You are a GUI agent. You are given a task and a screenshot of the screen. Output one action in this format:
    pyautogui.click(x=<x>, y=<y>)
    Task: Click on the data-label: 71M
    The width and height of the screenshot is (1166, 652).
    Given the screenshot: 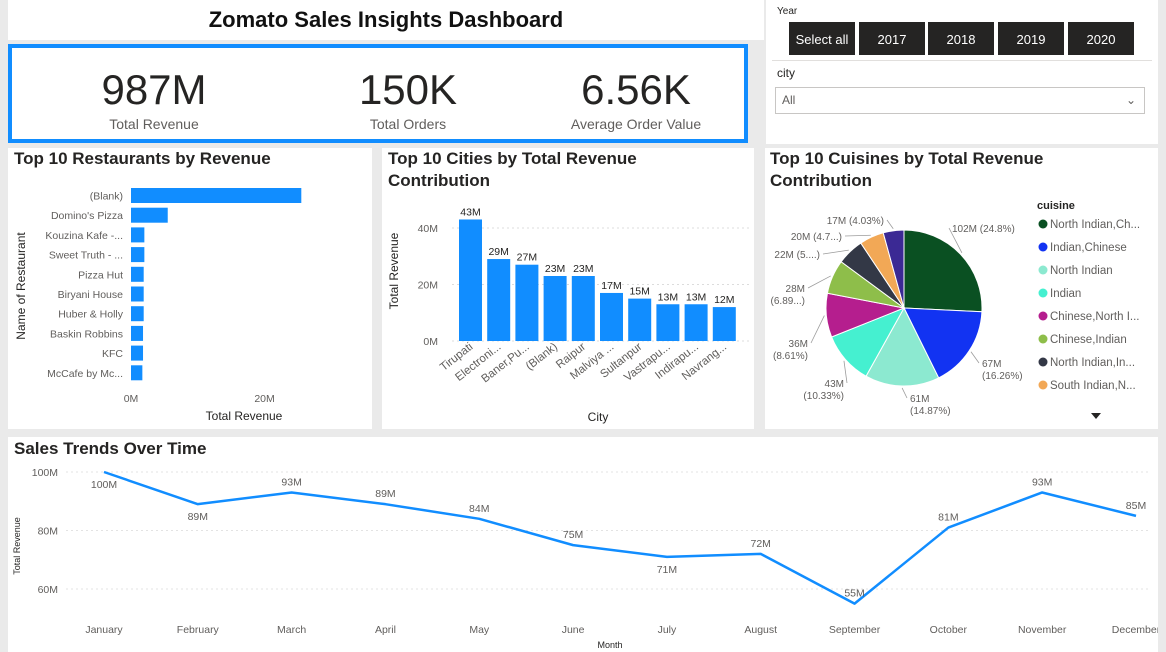 What is the action you would take?
    pyautogui.click(x=667, y=570)
    